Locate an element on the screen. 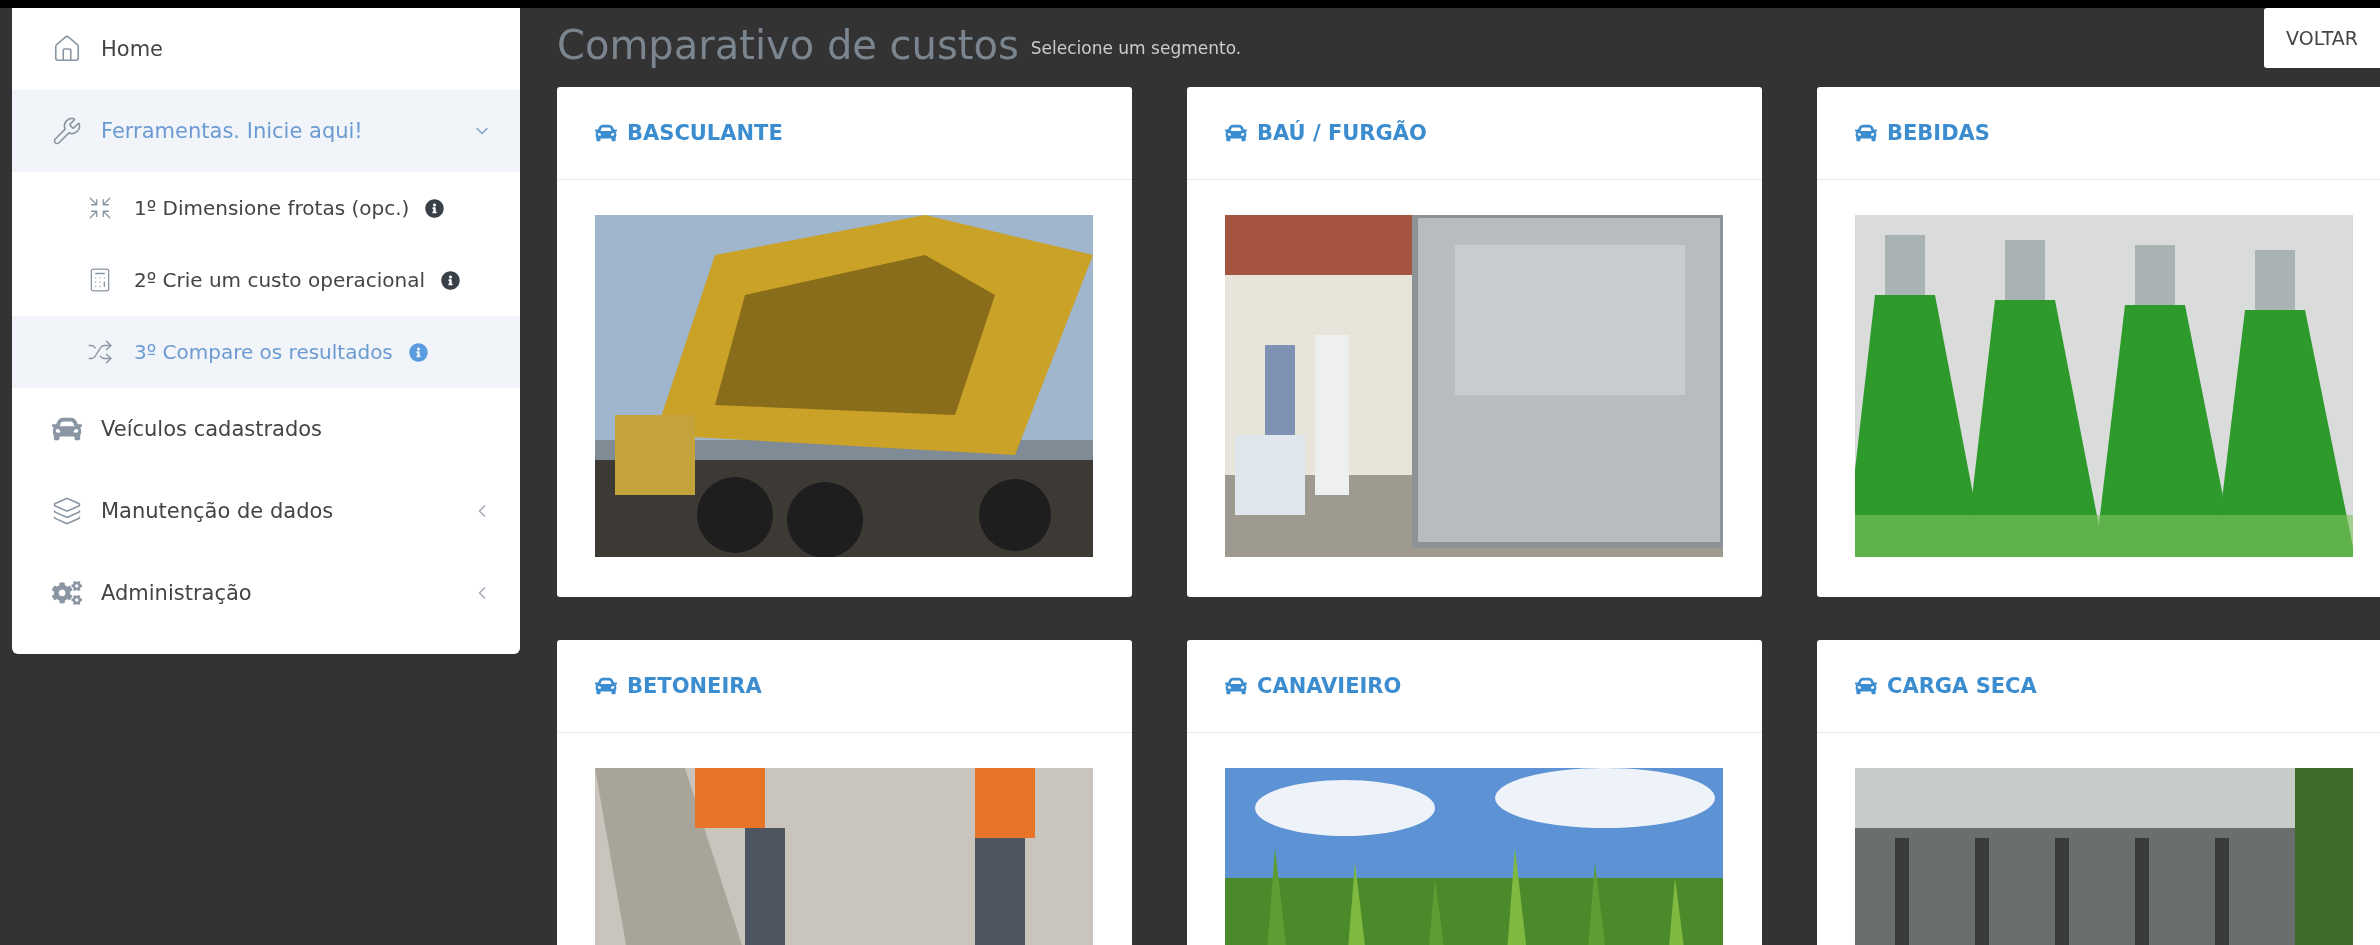  card-title: CANAVIEIRO is located at coordinates (1329, 686).